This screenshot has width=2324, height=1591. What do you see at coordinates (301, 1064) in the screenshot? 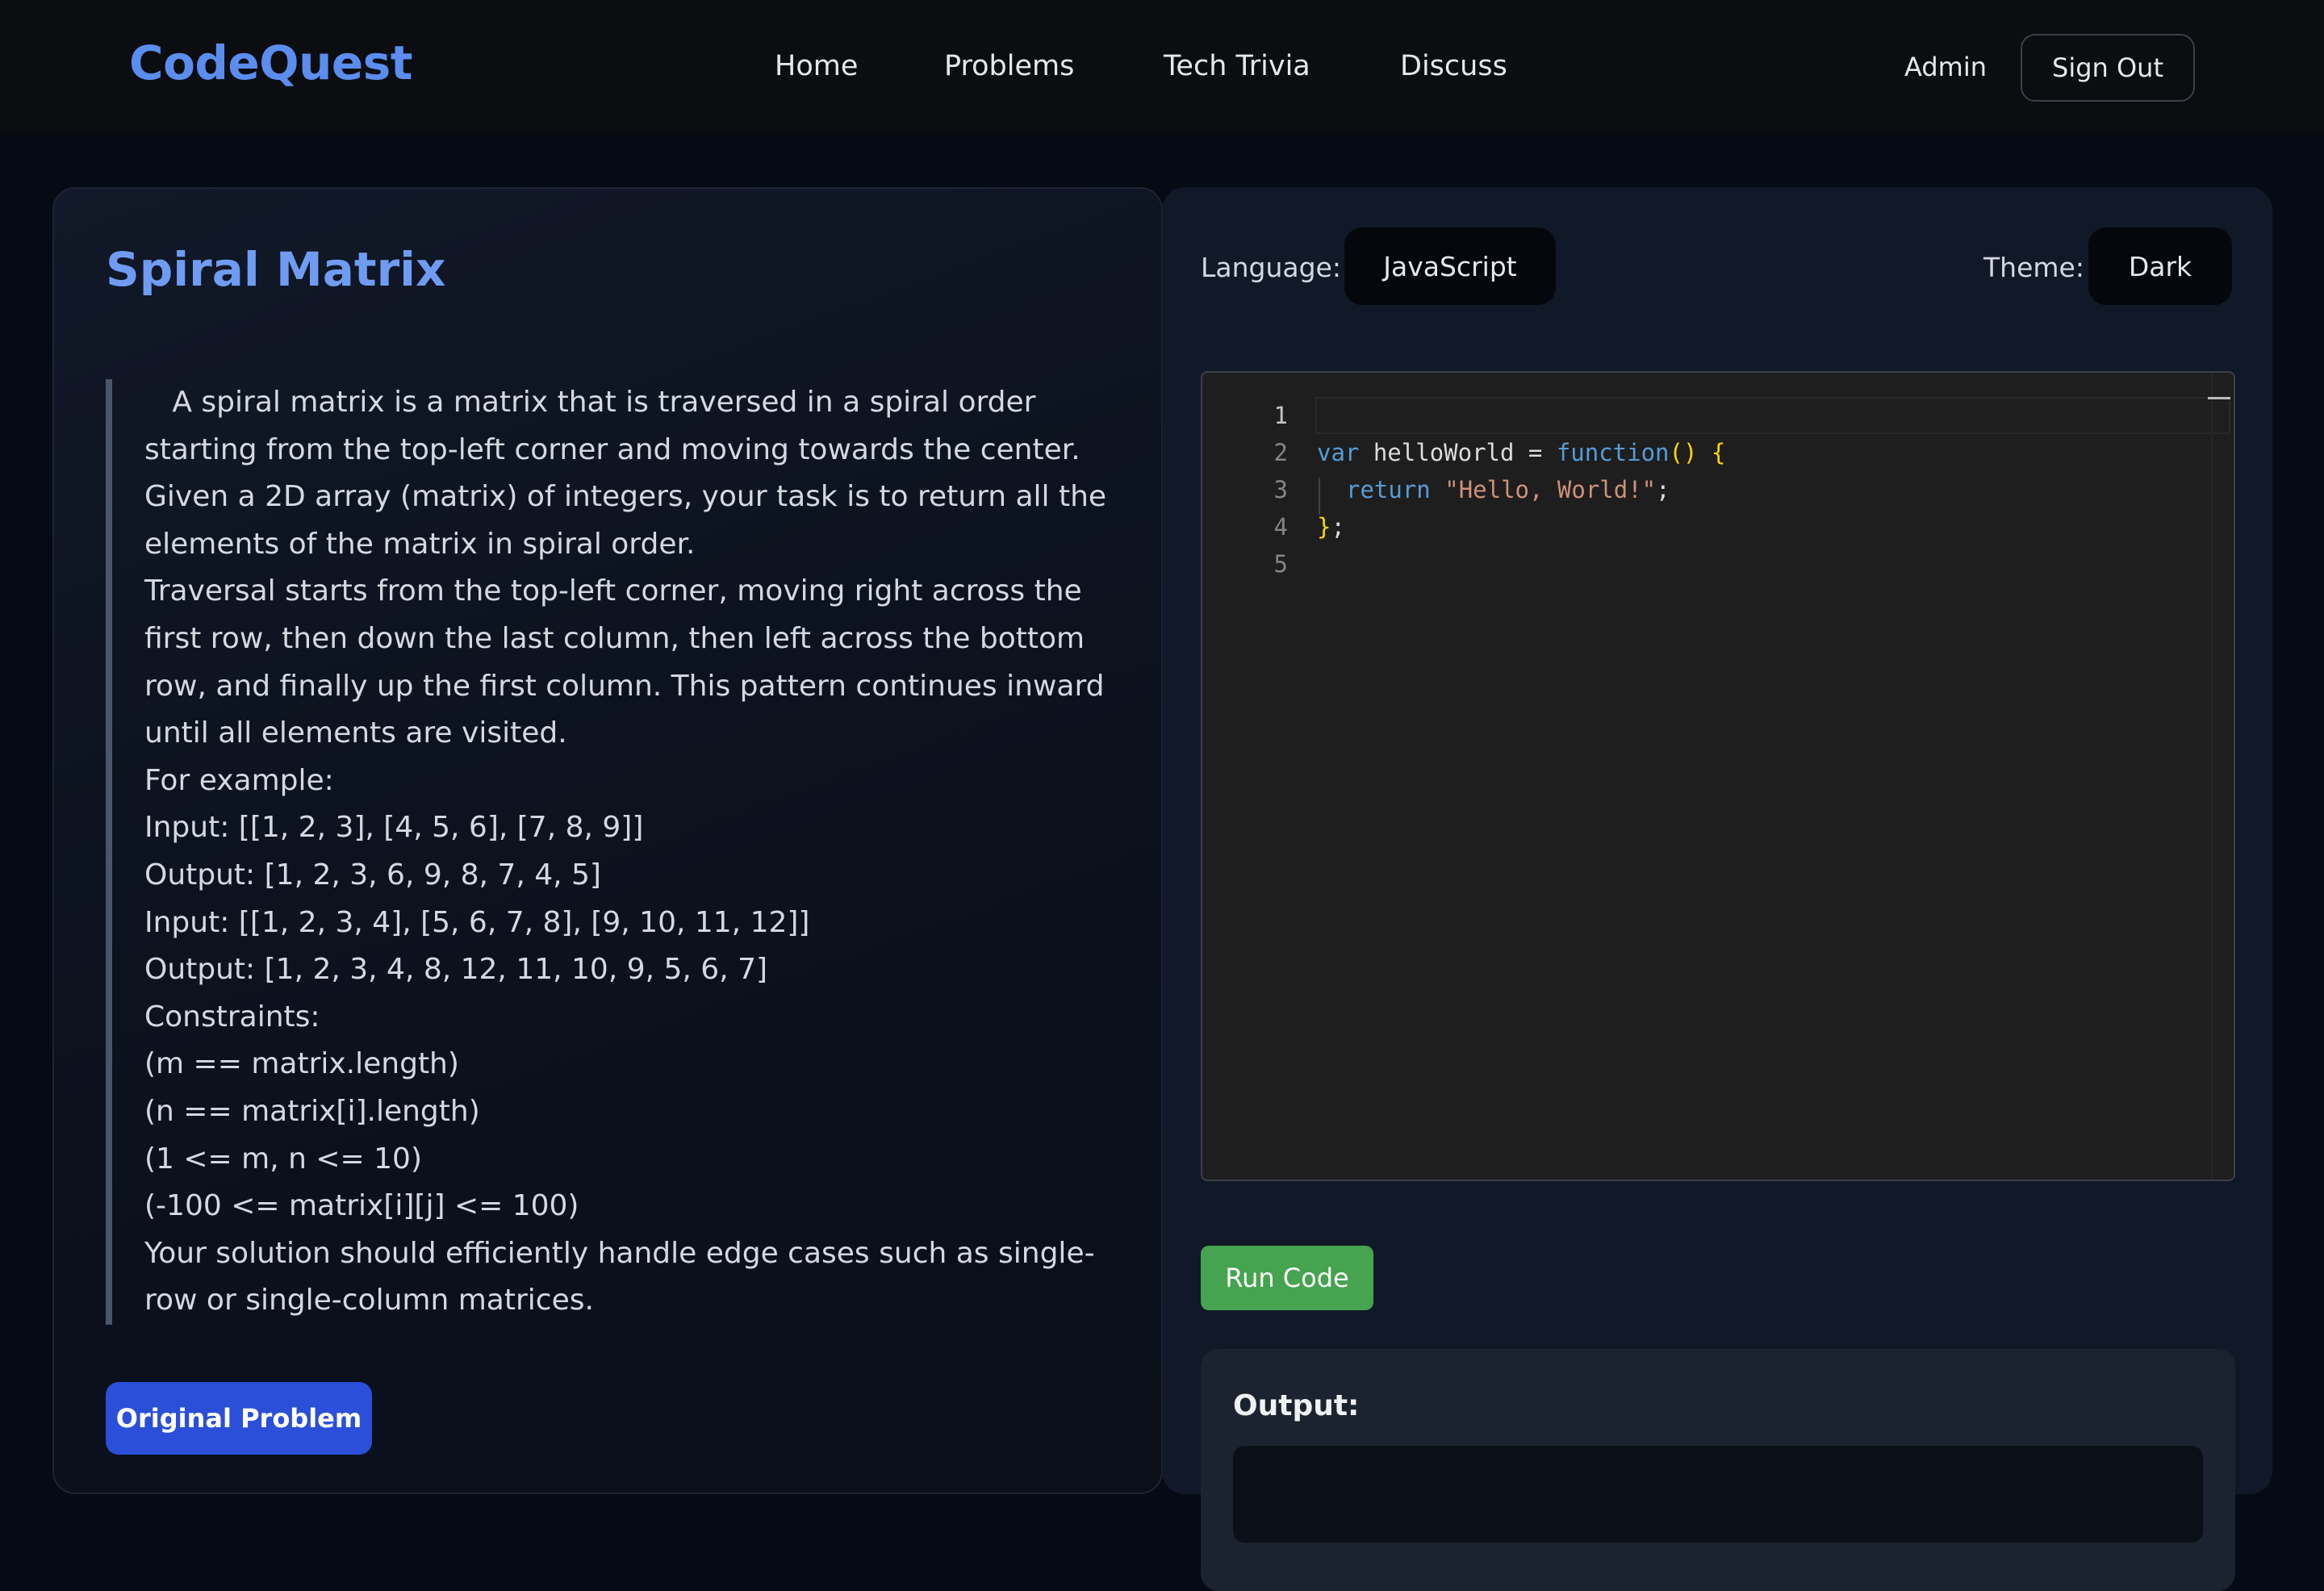
I see `constraint-item: (m == matrix.length)` at bounding box center [301, 1064].